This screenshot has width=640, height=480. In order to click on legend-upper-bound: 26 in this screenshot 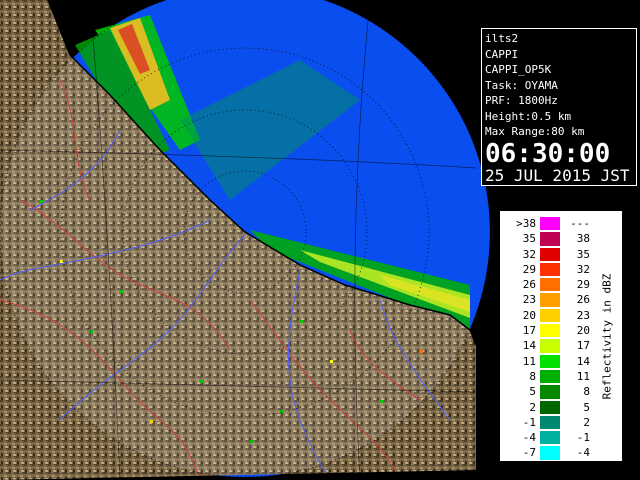, I will do `click(583, 300)`.